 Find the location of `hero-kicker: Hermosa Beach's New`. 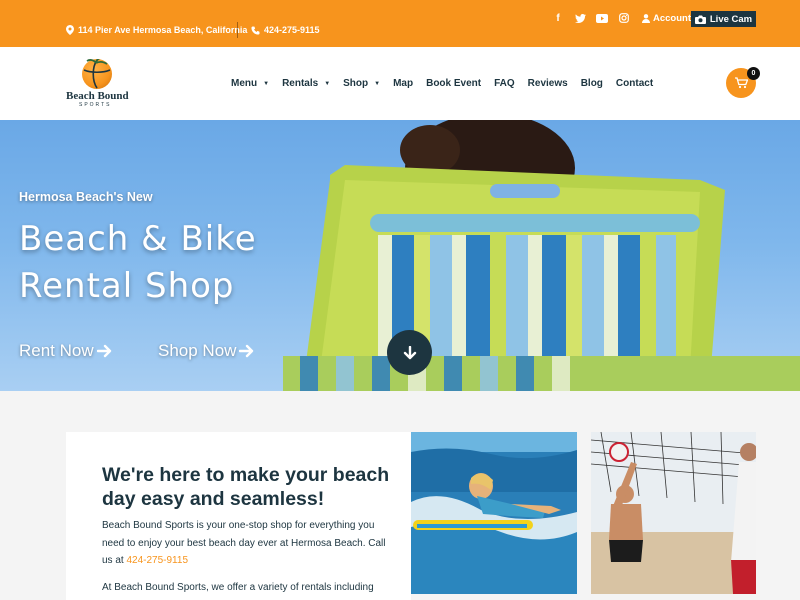

hero-kicker: Hermosa Beach's New is located at coordinates (86, 197).